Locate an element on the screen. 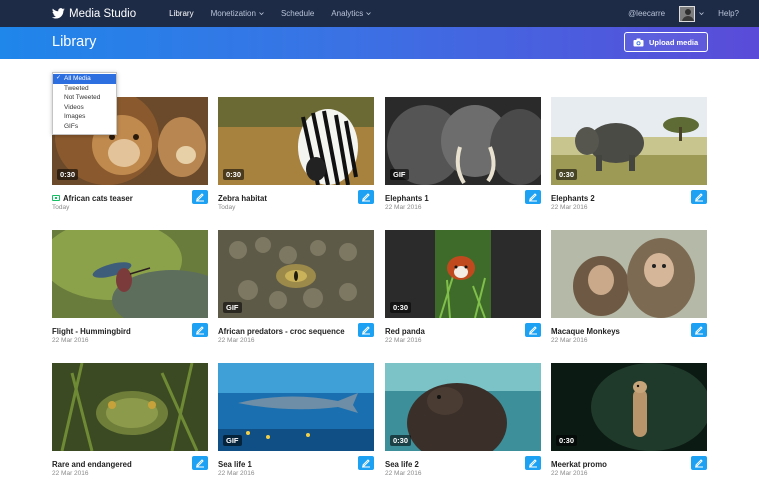 The height and width of the screenshot is (500, 759). filter-option-not-tweeted: Not Tweeted is located at coordinates (84, 98).